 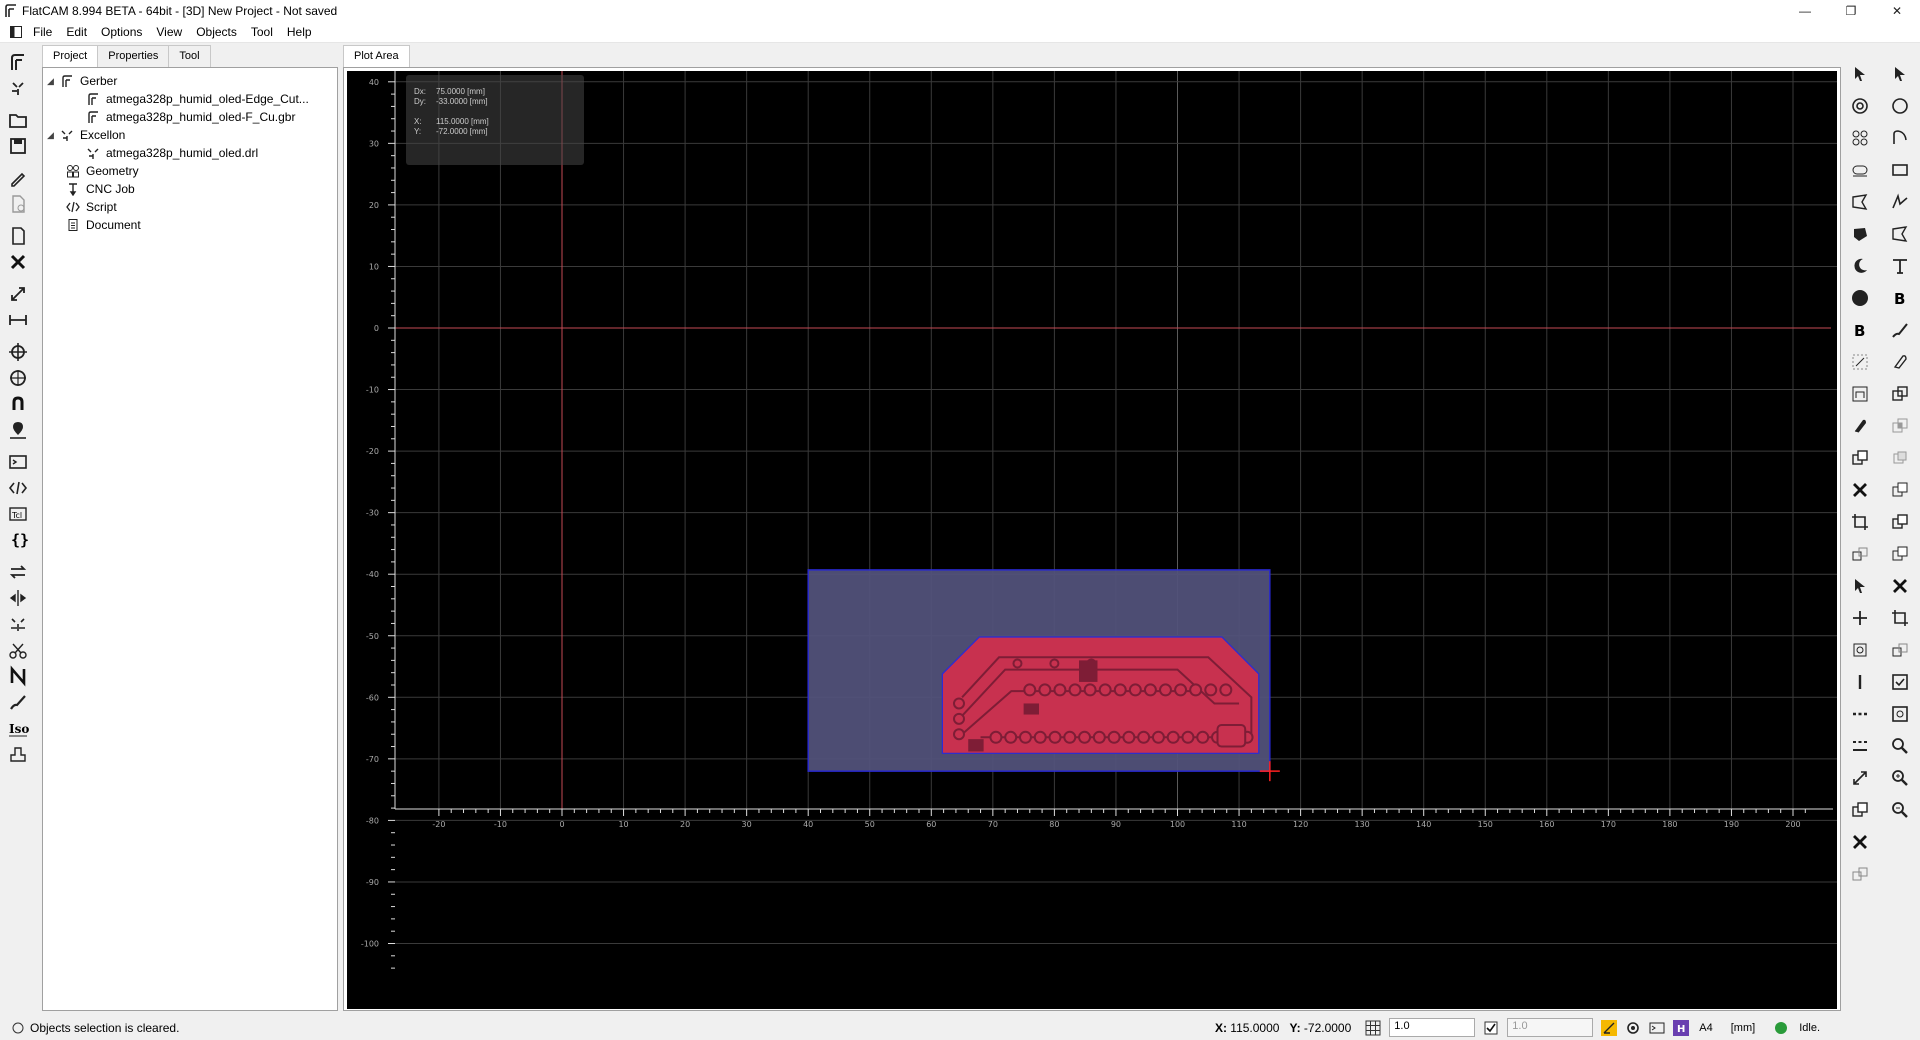 What do you see at coordinates (1900, 106) in the screenshot?
I see `circle-icon` at bounding box center [1900, 106].